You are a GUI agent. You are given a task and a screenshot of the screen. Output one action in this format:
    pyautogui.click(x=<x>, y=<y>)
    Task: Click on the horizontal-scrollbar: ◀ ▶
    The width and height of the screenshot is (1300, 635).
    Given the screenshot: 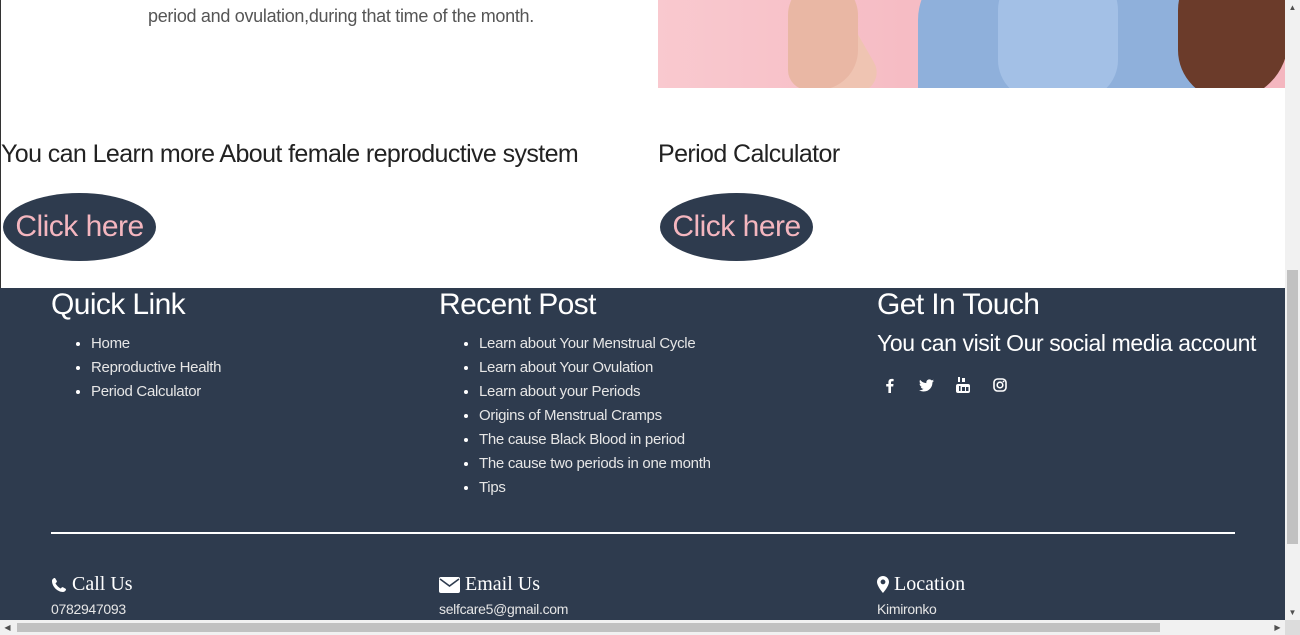 What is the action you would take?
    pyautogui.click(x=642, y=627)
    